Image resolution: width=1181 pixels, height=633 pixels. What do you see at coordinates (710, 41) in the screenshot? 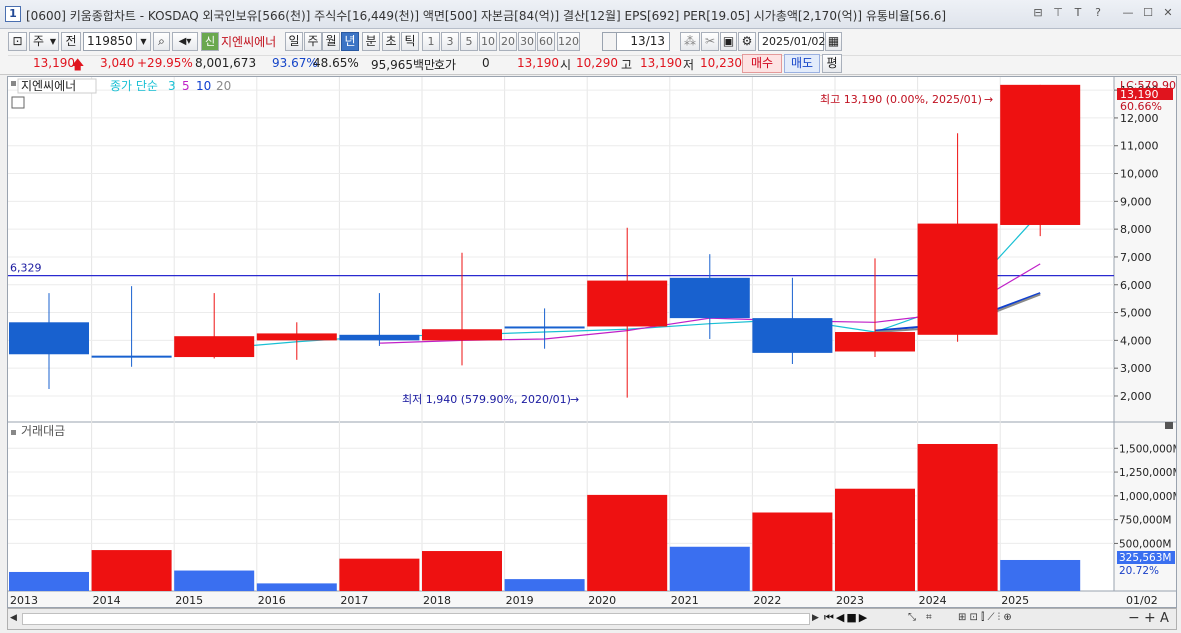
I see `scissors-icon: ✂` at bounding box center [710, 41].